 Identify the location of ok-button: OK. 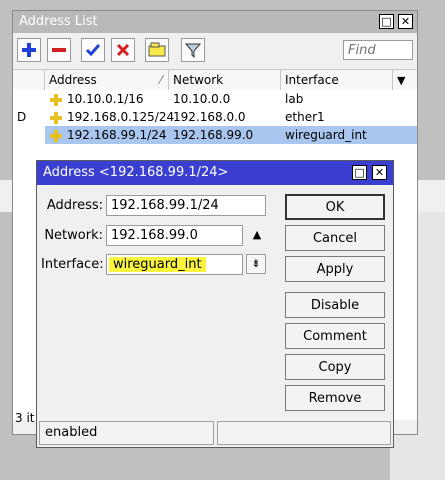
(335, 207).